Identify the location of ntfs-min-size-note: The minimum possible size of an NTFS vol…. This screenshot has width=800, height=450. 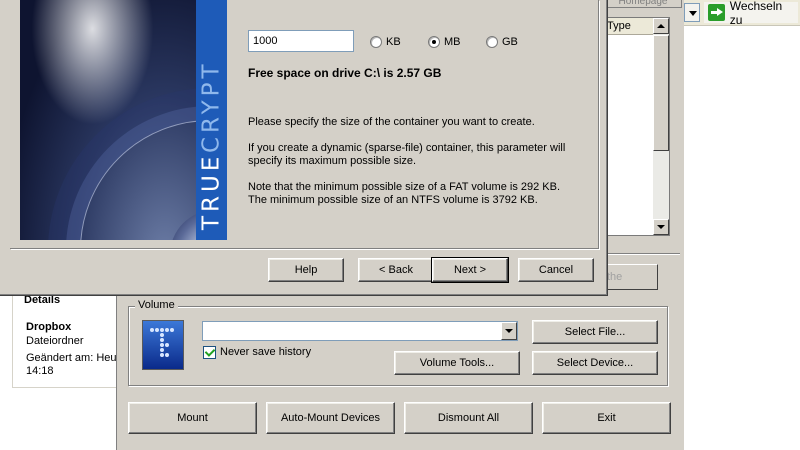
(393, 200).